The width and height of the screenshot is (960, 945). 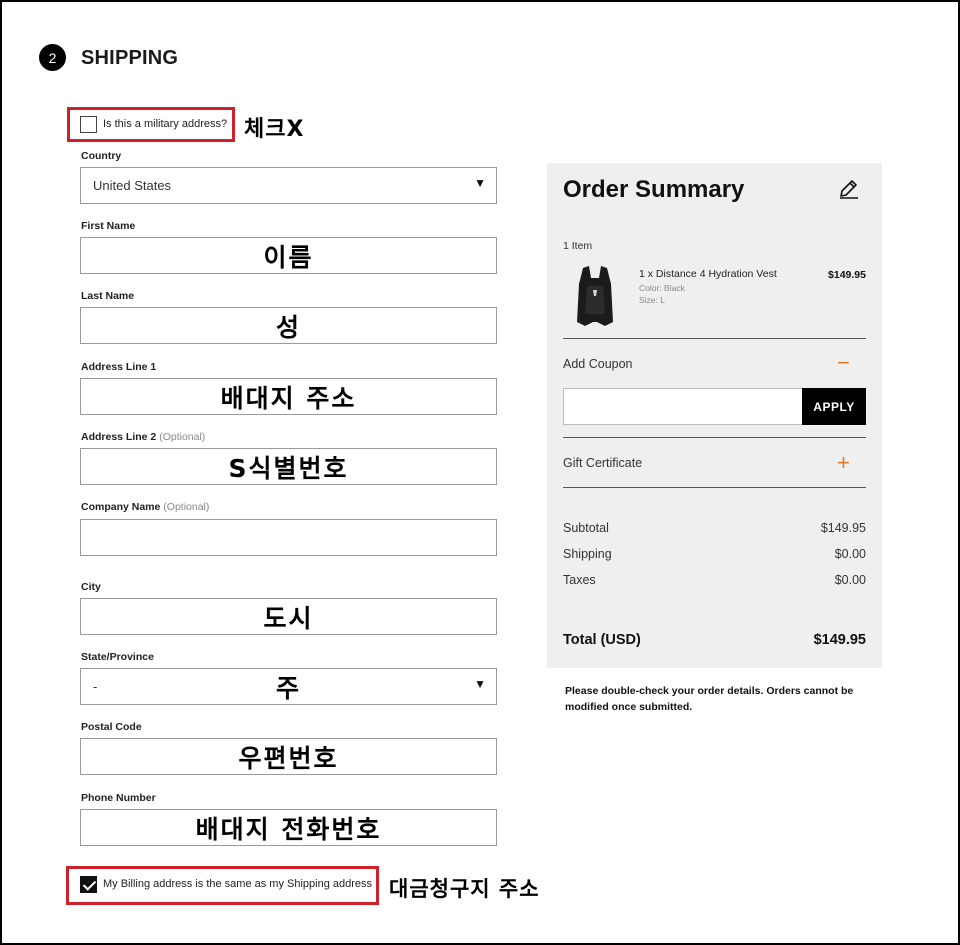 I want to click on address1-input: 배대지 주소, so click(x=288, y=396).